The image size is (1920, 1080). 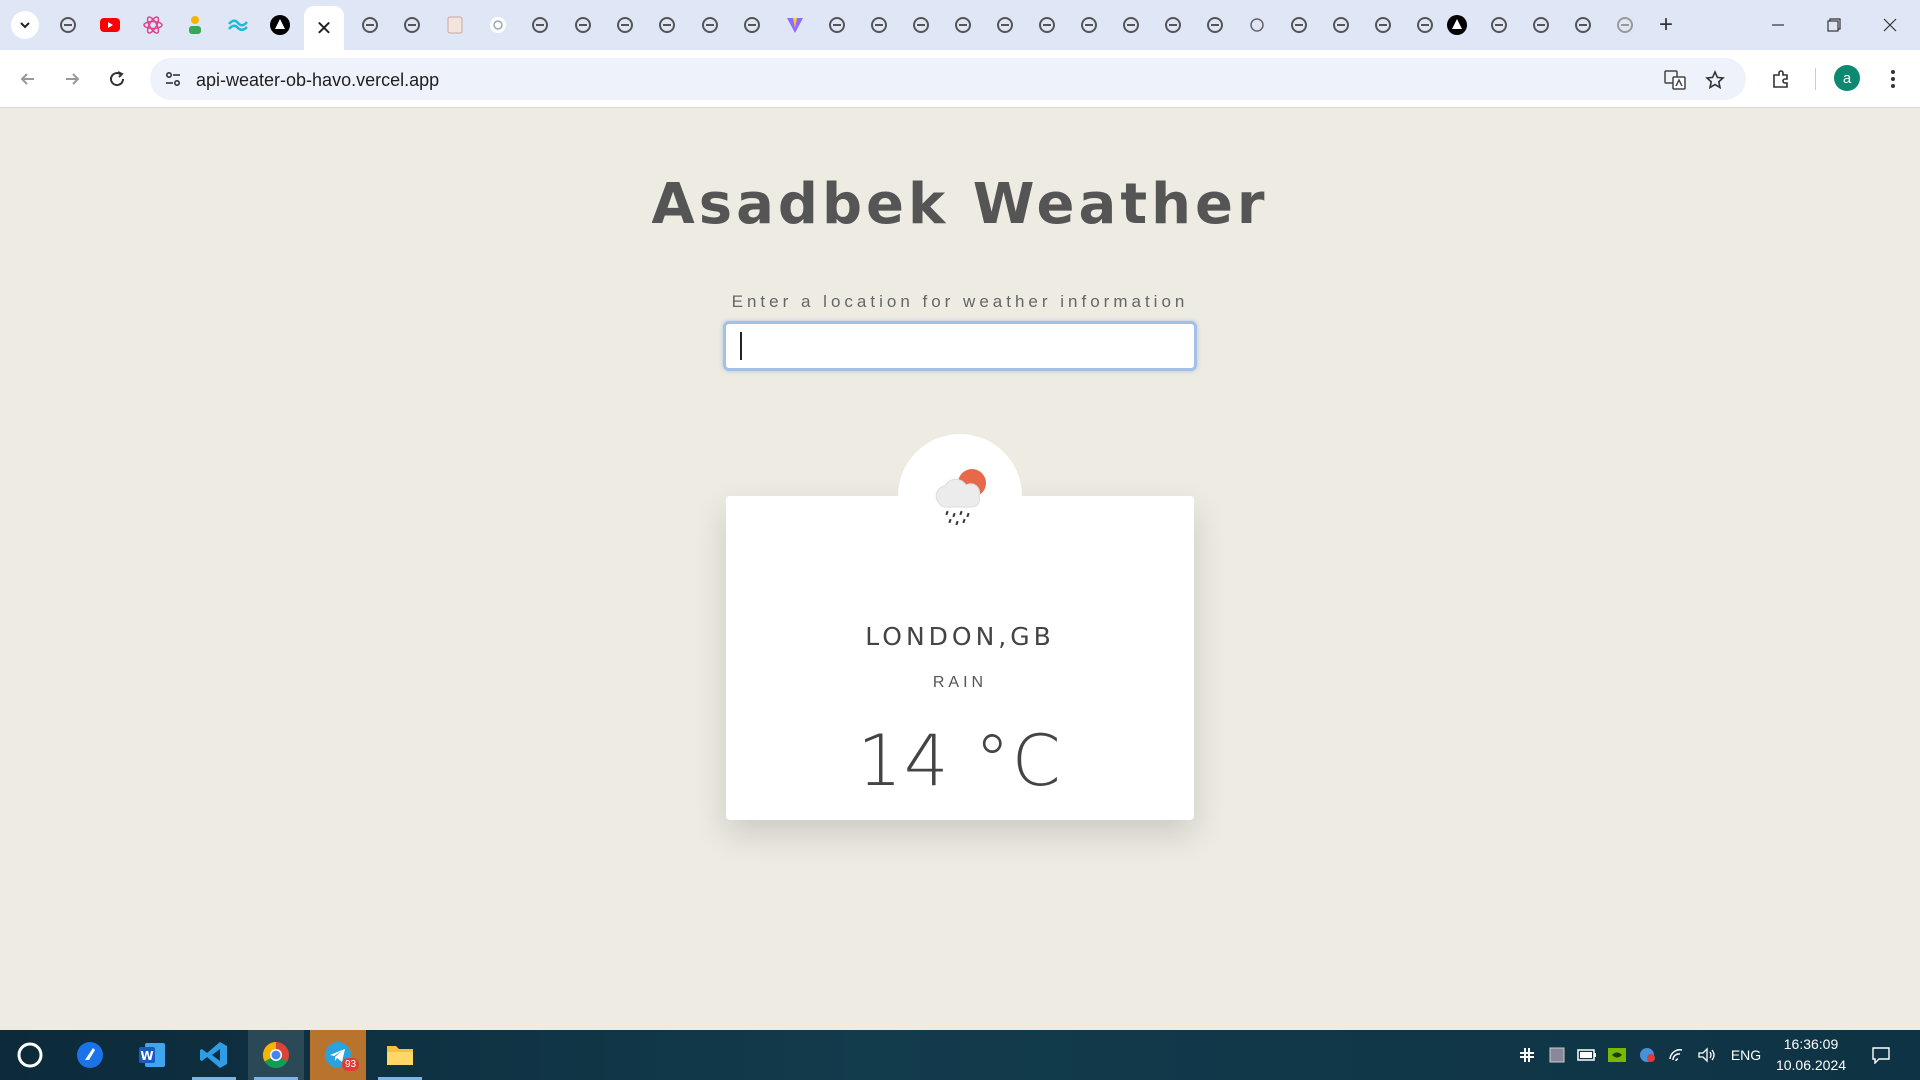 What do you see at coordinates (960, 682) in the screenshot?
I see `weather-condition: RAIN` at bounding box center [960, 682].